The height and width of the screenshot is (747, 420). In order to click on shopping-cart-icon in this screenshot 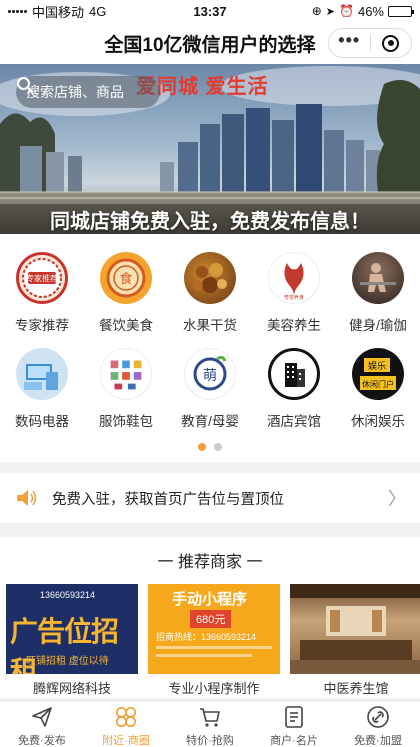, I will do `click(210, 717)`.